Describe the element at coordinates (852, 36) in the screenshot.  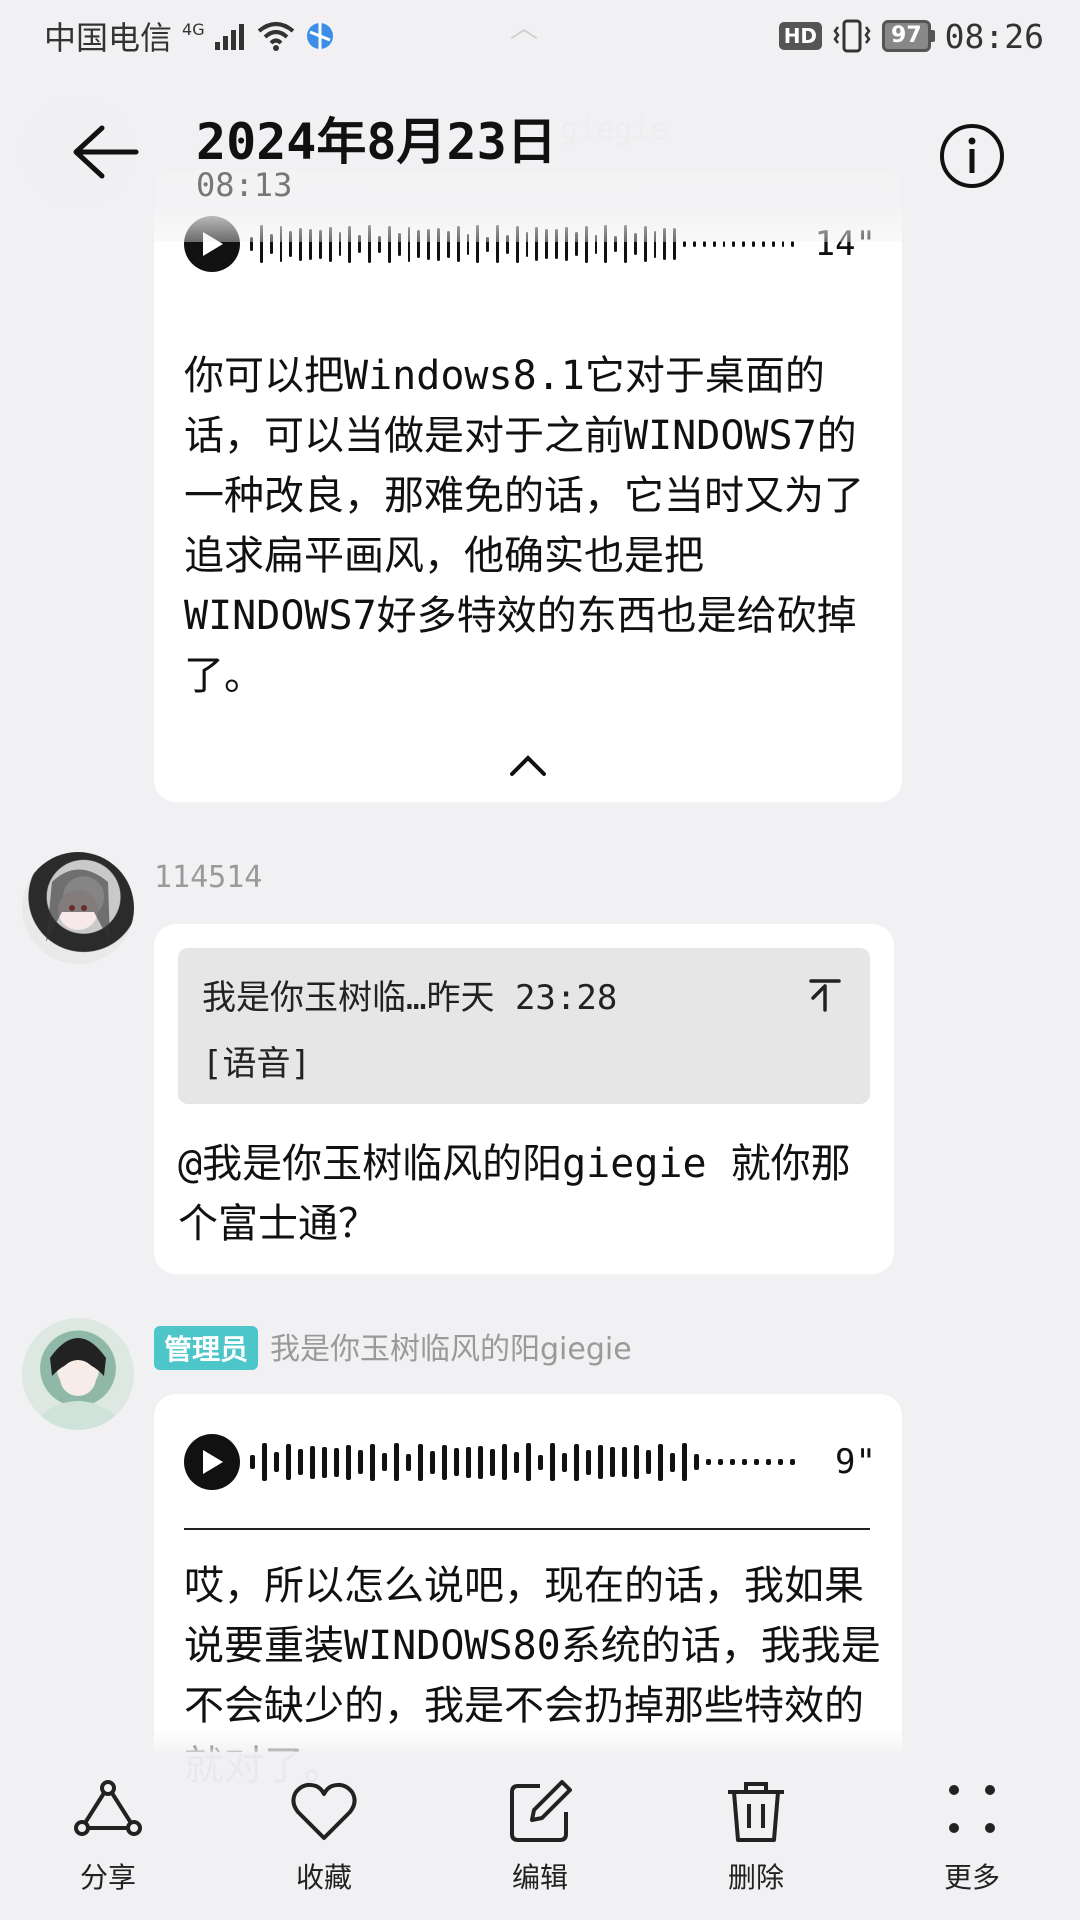
I see `vibrate-icon` at that location.